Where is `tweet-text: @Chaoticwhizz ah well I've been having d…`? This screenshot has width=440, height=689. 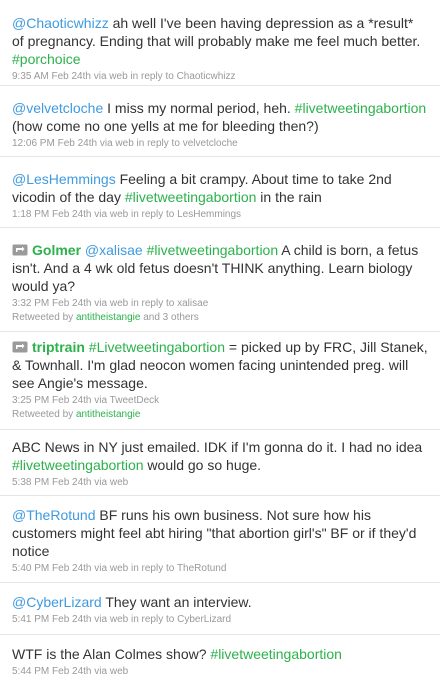 tweet-text: @Chaoticwhizz ah well I've been having d… is located at coordinates (220, 41).